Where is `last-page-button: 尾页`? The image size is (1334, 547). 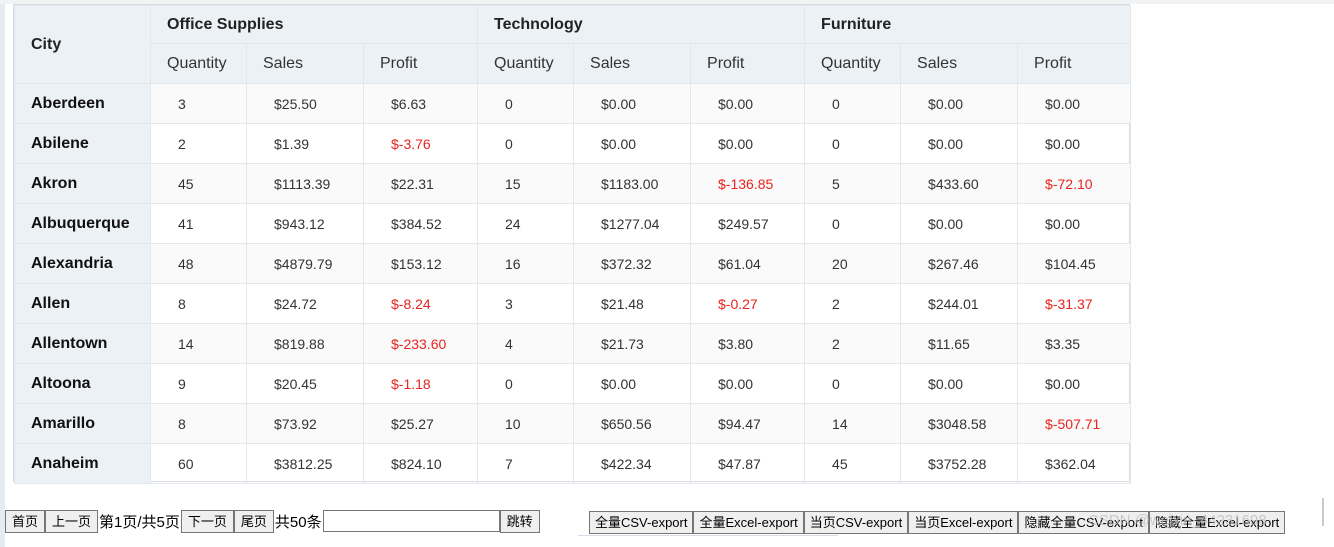 last-page-button: 尾页 is located at coordinates (253, 521).